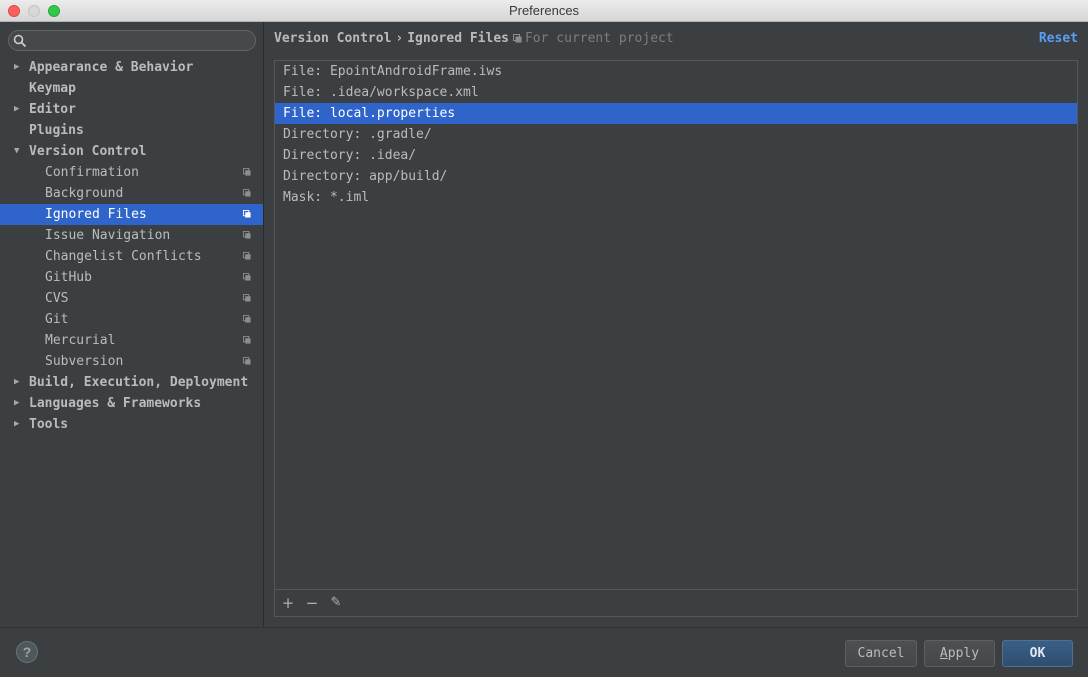 The image size is (1088, 677). Describe the element at coordinates (57, 319) in the screenshot. I see `tree-item-label: Git` at that location.